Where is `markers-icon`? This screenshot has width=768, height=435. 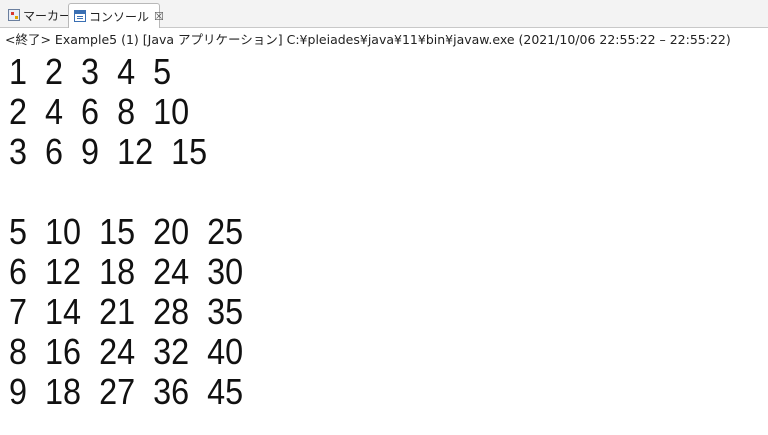 markers-icon is located at coordinates (14, 15).